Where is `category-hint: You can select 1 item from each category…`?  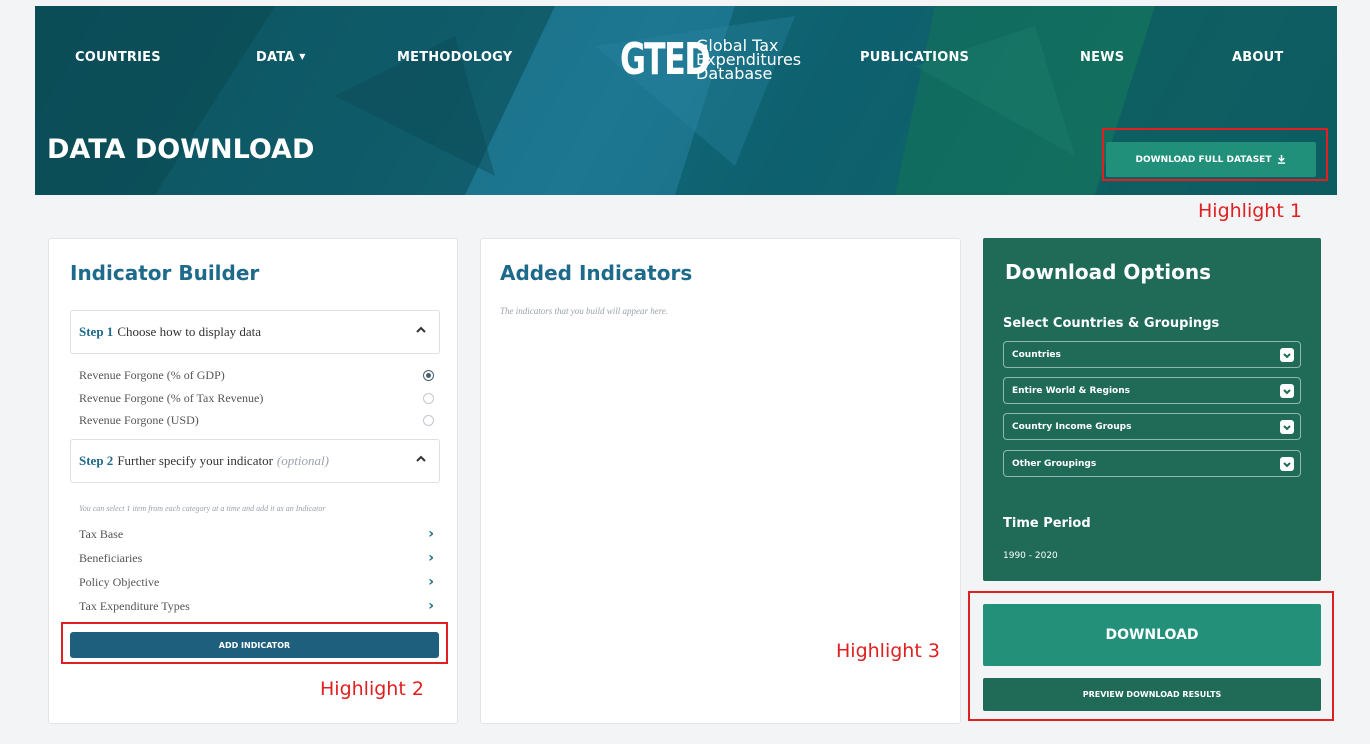
category-hint: You can select 1 item from each category… is located at coordinates (202, 508).